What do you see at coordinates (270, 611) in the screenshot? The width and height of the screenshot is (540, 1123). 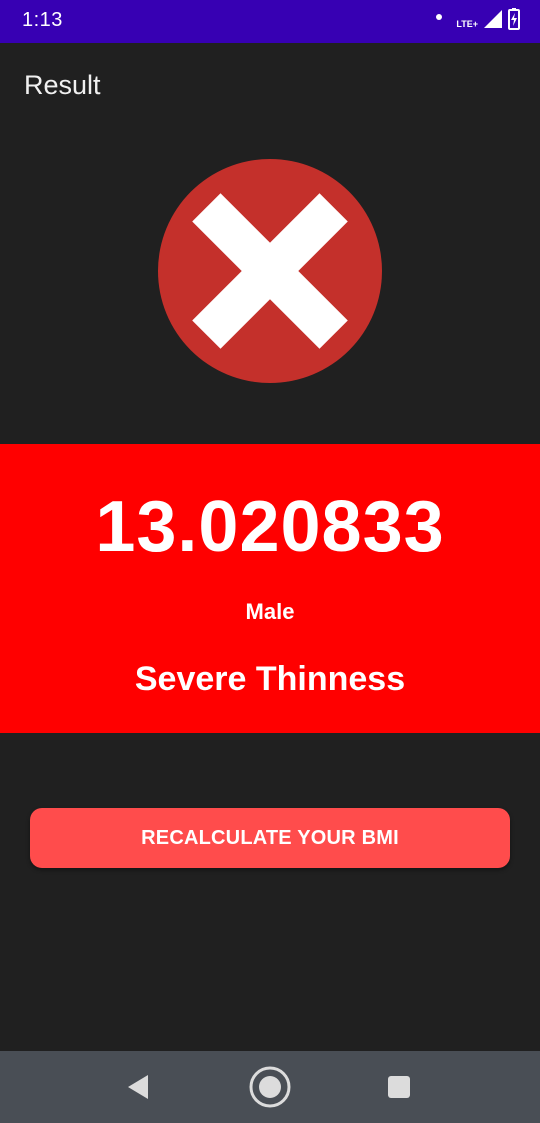 I see `gender-label: Male` at bounding box center [270, 611].